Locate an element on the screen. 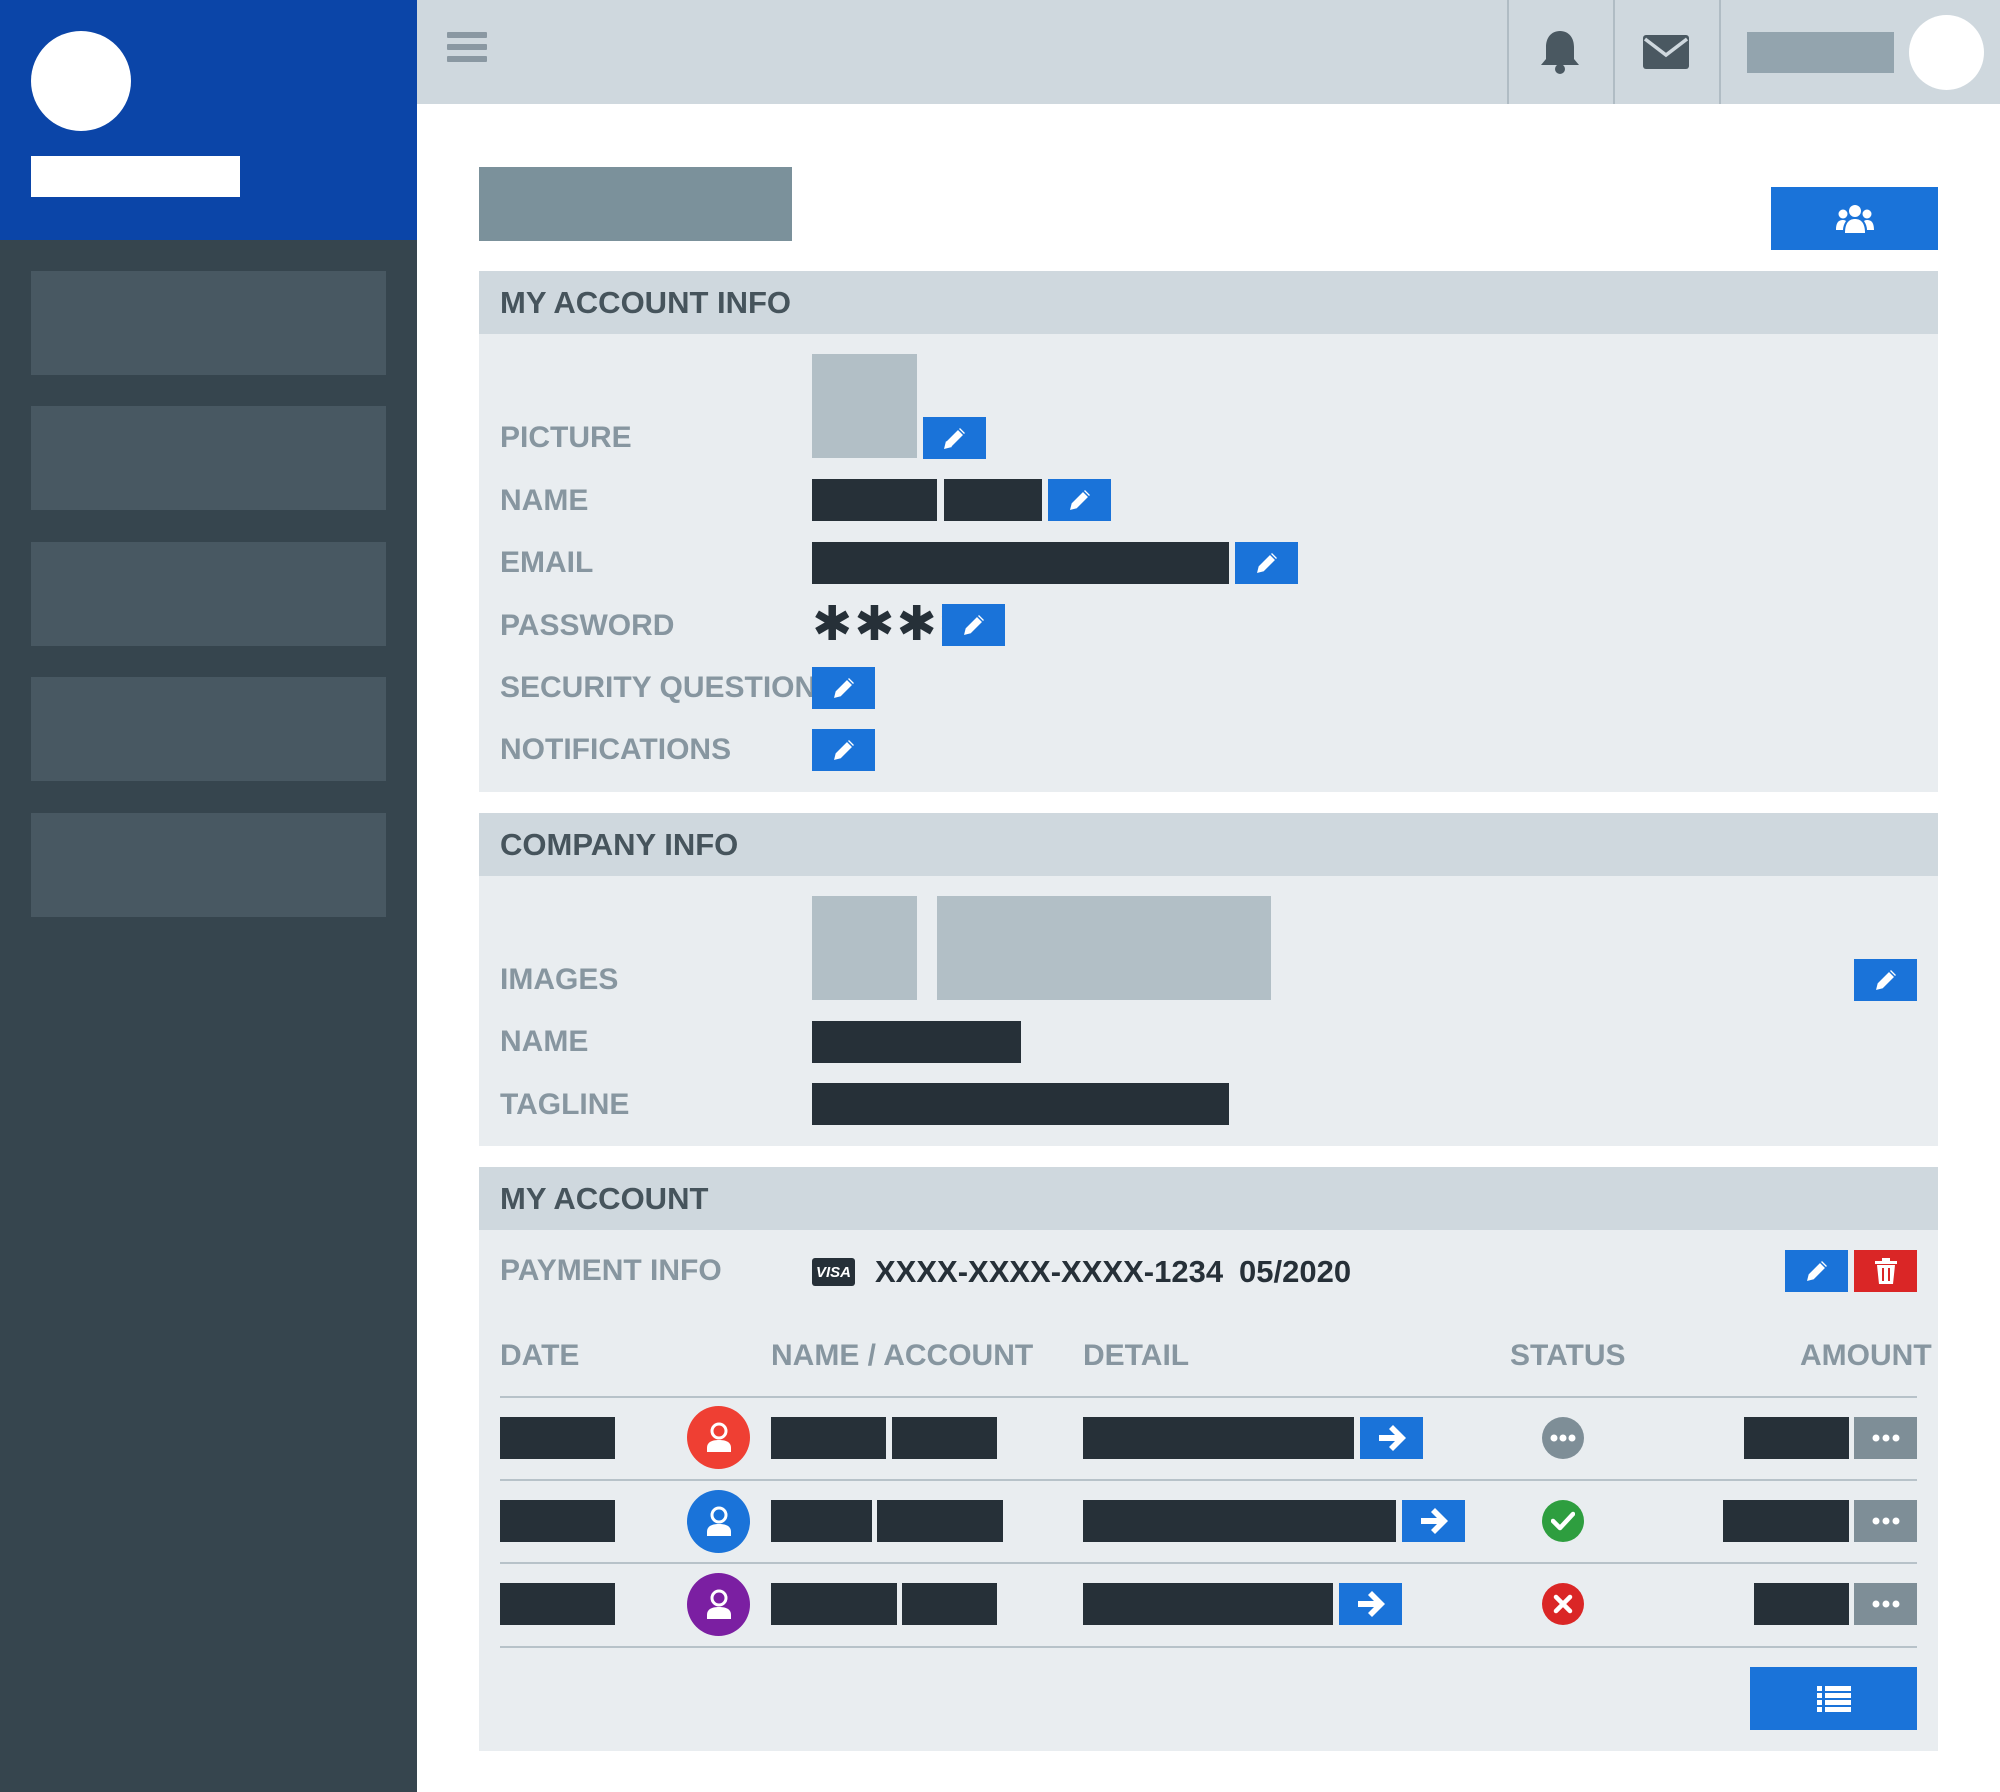 The height and width of the screenshot is (1792, 2000). envelope-icon is located at coordinates (1666, 52).